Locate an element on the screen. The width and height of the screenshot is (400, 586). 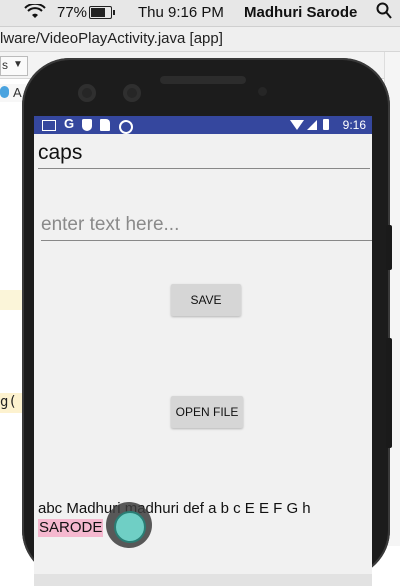
open-file-button: OPEN FILE is located at coordinates (207, 412).